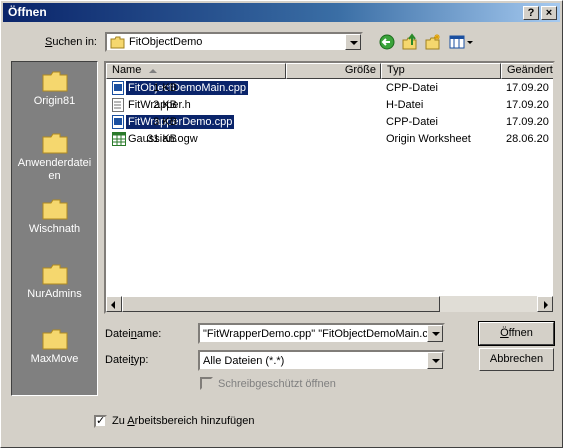 Image resolution: width=563 pixels, height=448 pixels. I want to click on place-anwenderdateien: Anwenderdatei en, so click(54, 157).